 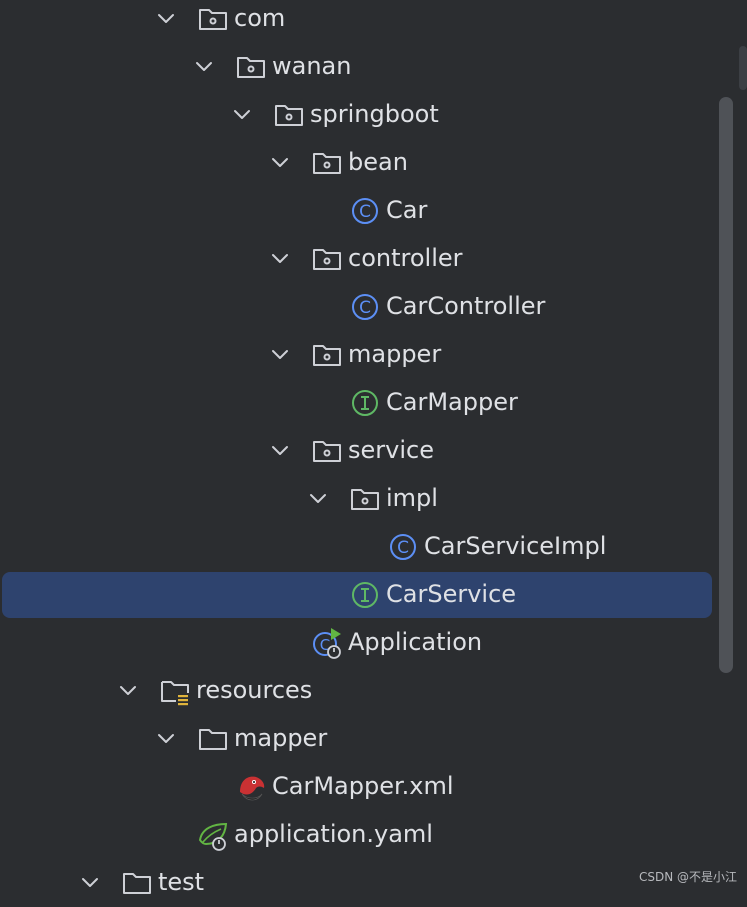 What do you see at coordinates (452, 402) in the screenshot?
I see `tree-node-label: CarMapper` at bounding box center [452, 402].